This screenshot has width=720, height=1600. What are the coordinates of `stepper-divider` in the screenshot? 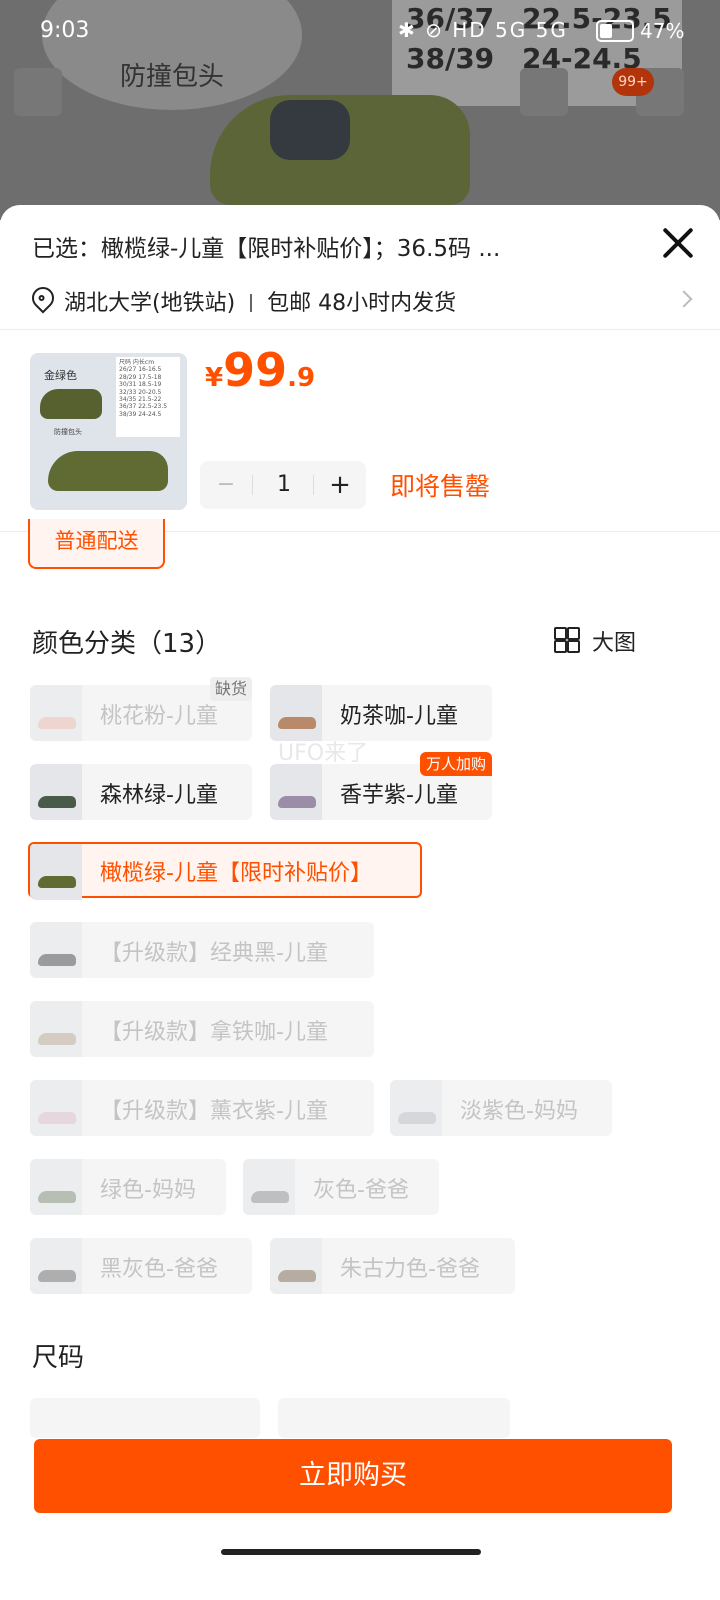 It's located at (252, 485).